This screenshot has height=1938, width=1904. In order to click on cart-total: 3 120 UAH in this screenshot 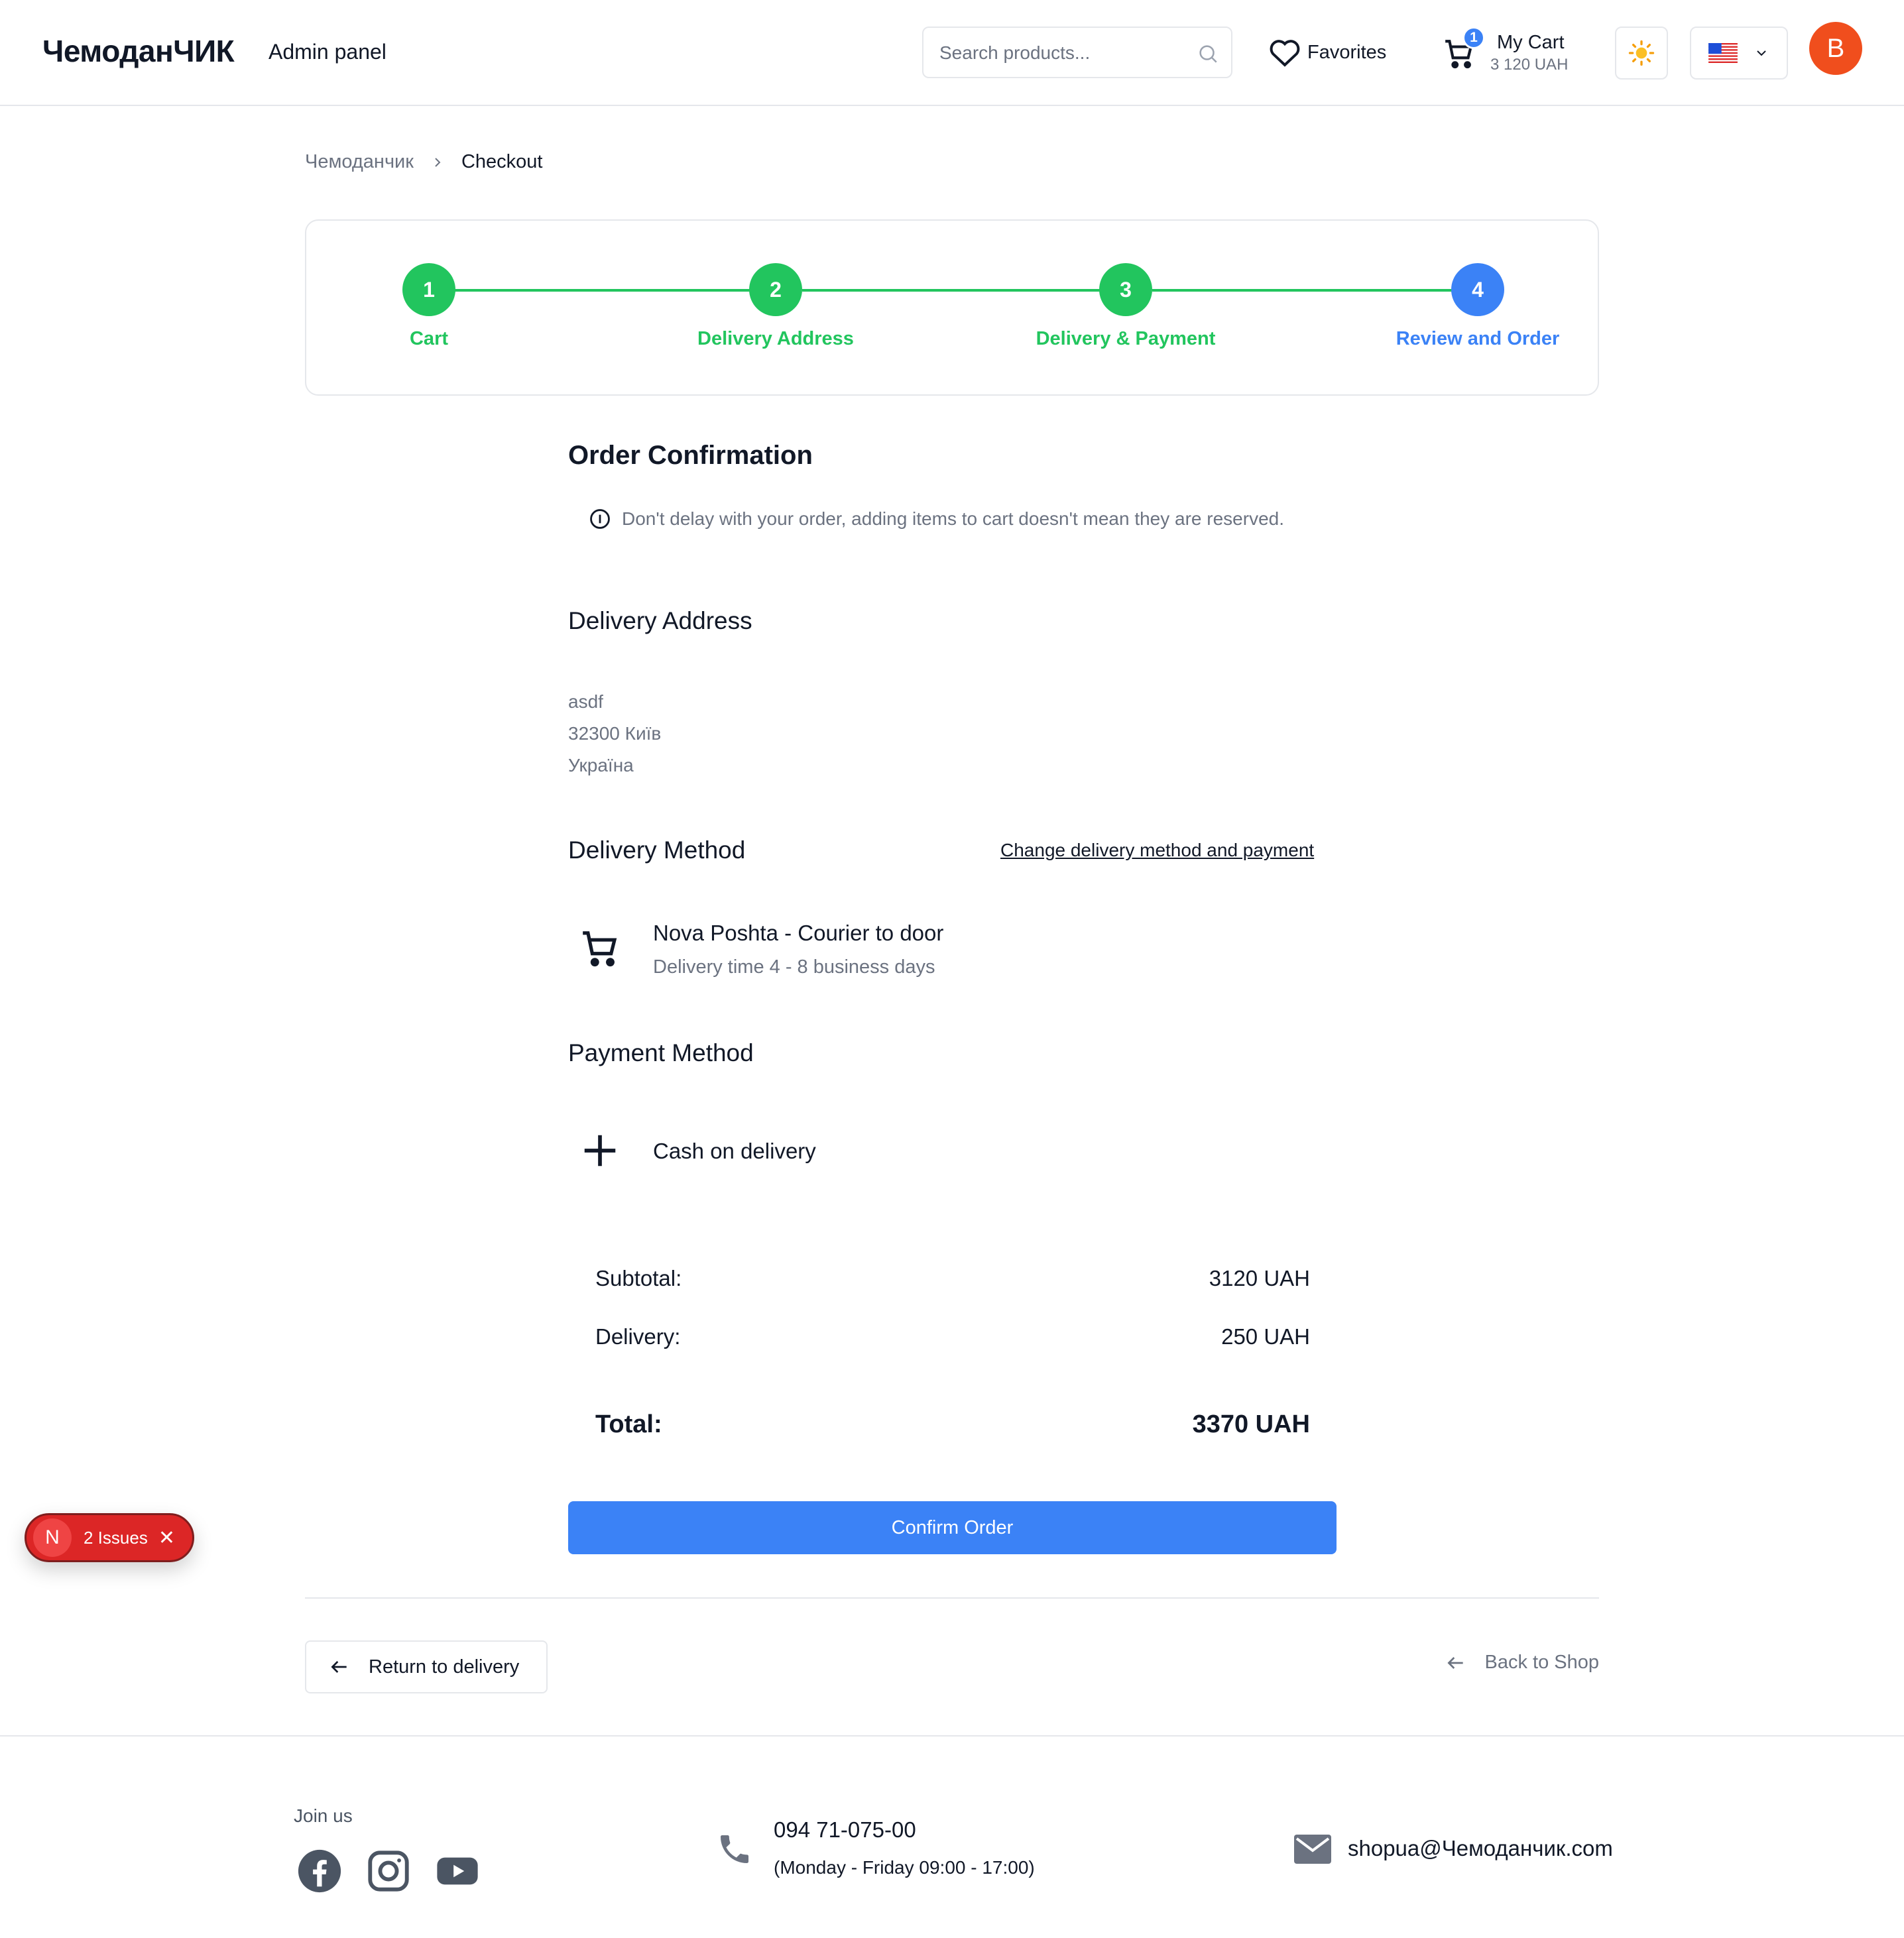, I will do `click(1529, 65)`.